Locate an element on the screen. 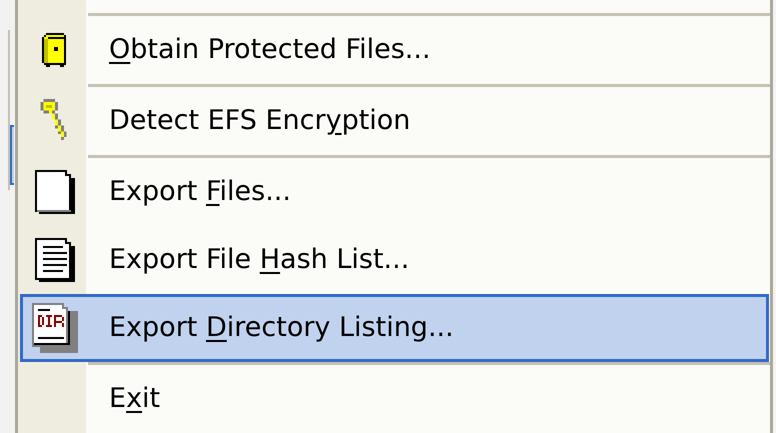 This screenshot has height=433, width=776. safe-icon is located at coordinates (55, 49).